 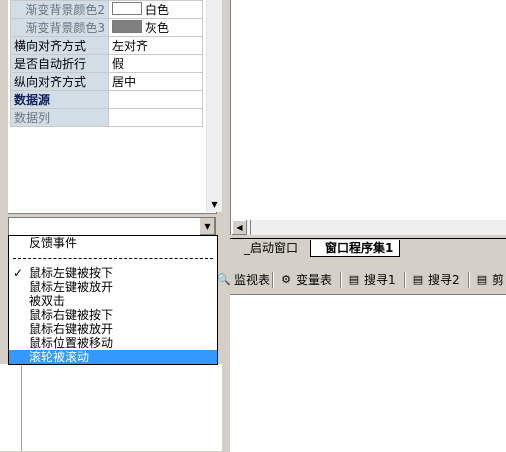 I want to click on event-option: 鼠标右键被放开, so click(x=113, y=329).